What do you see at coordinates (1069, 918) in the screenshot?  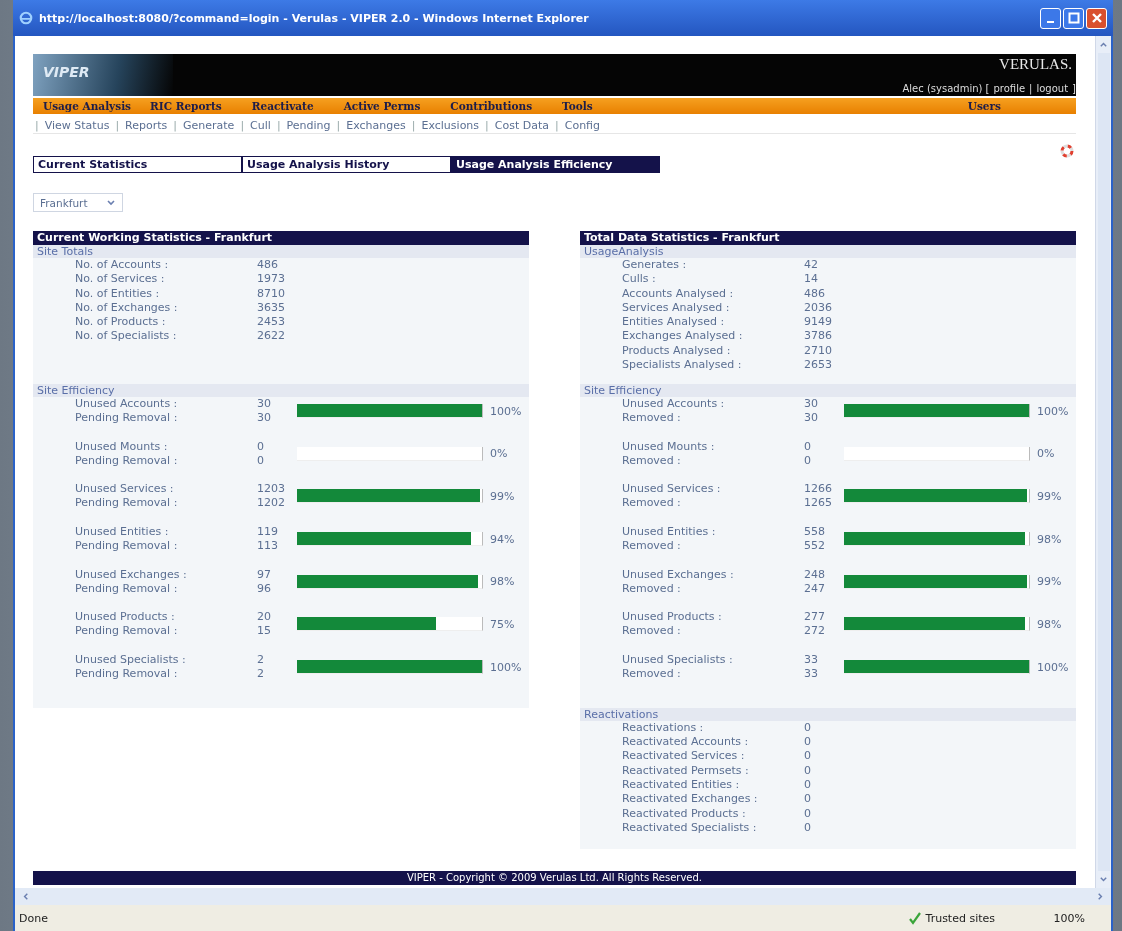 I see `zoom-button: 100%` at bounding box center [1069, 918].